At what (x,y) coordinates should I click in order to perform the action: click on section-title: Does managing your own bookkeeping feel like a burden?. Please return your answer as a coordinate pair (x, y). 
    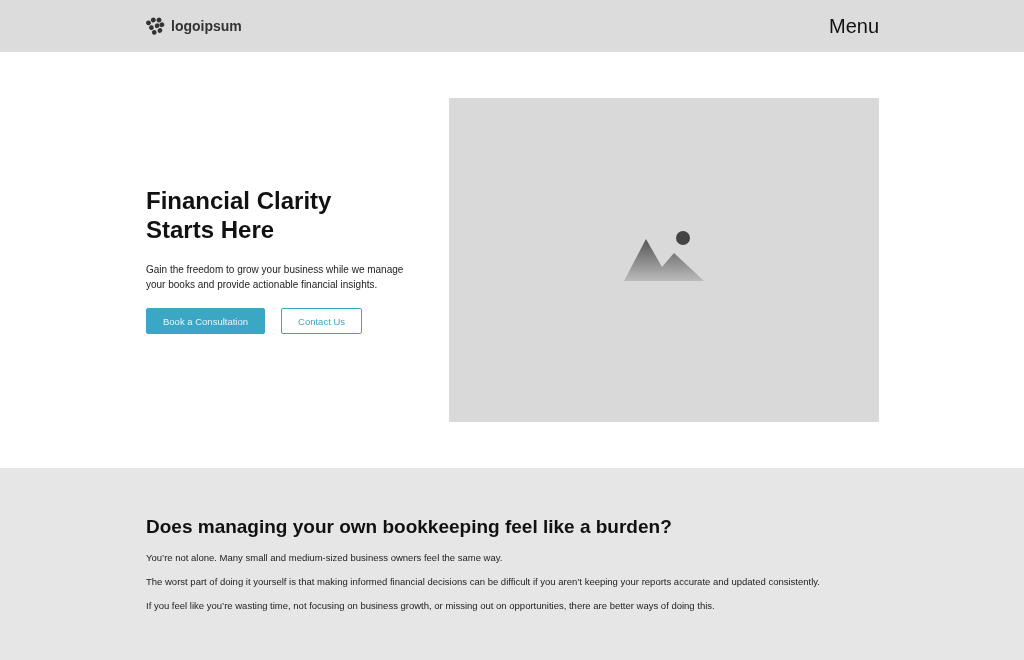
    Looking at the image, I should click on (409, 527).